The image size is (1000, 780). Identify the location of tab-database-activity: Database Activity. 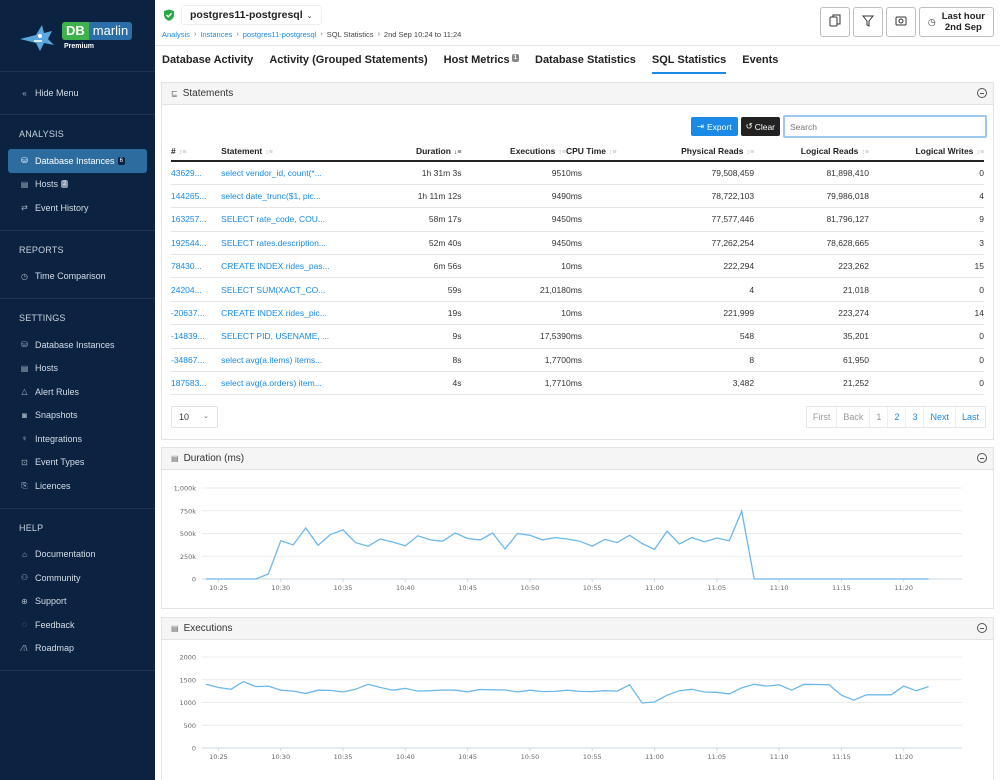
(207, 61).